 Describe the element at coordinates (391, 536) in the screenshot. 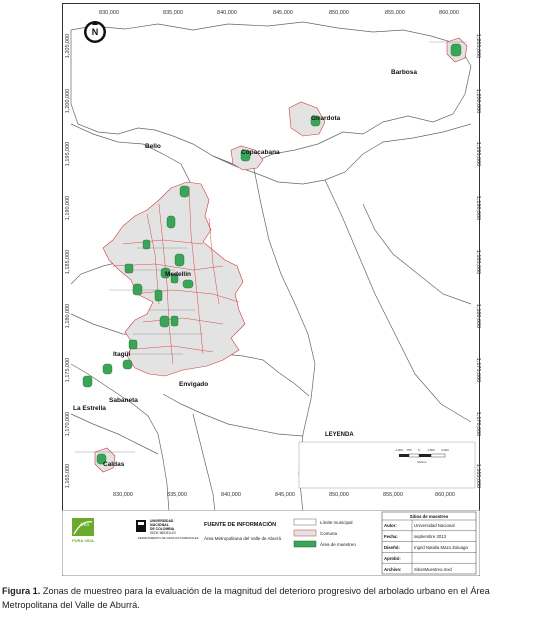

I see `title-block-label: Fecha:` at that location.